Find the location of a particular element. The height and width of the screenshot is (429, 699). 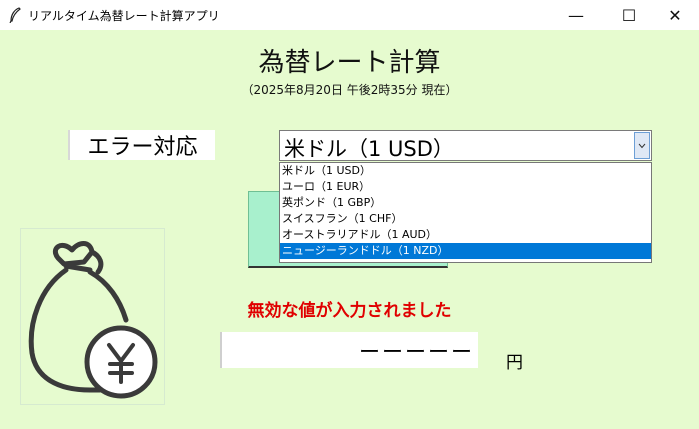

result-value: ーーーーー is located at coordinates (416, 352).